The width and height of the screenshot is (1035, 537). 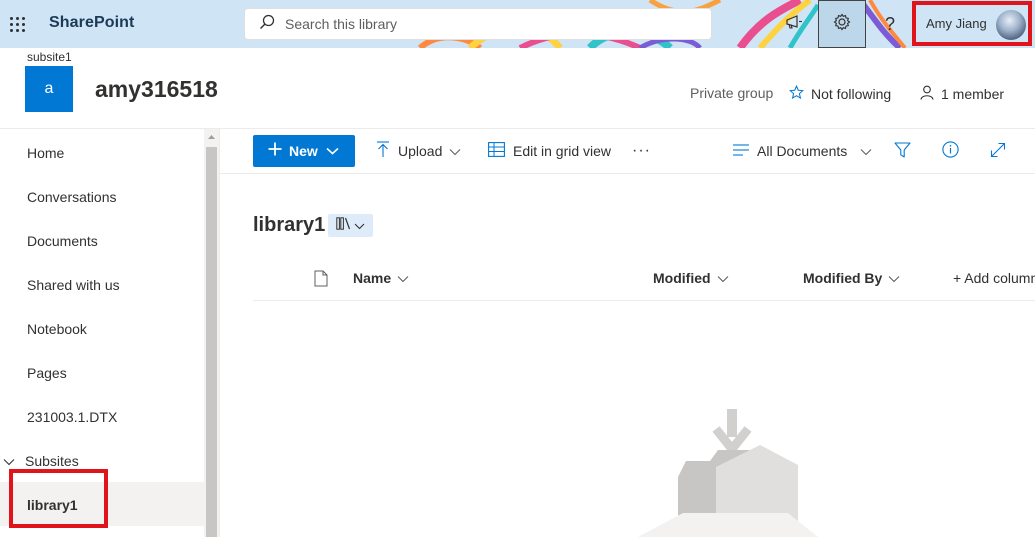 I want to click on announcements-button, so click(x=794, y=24).